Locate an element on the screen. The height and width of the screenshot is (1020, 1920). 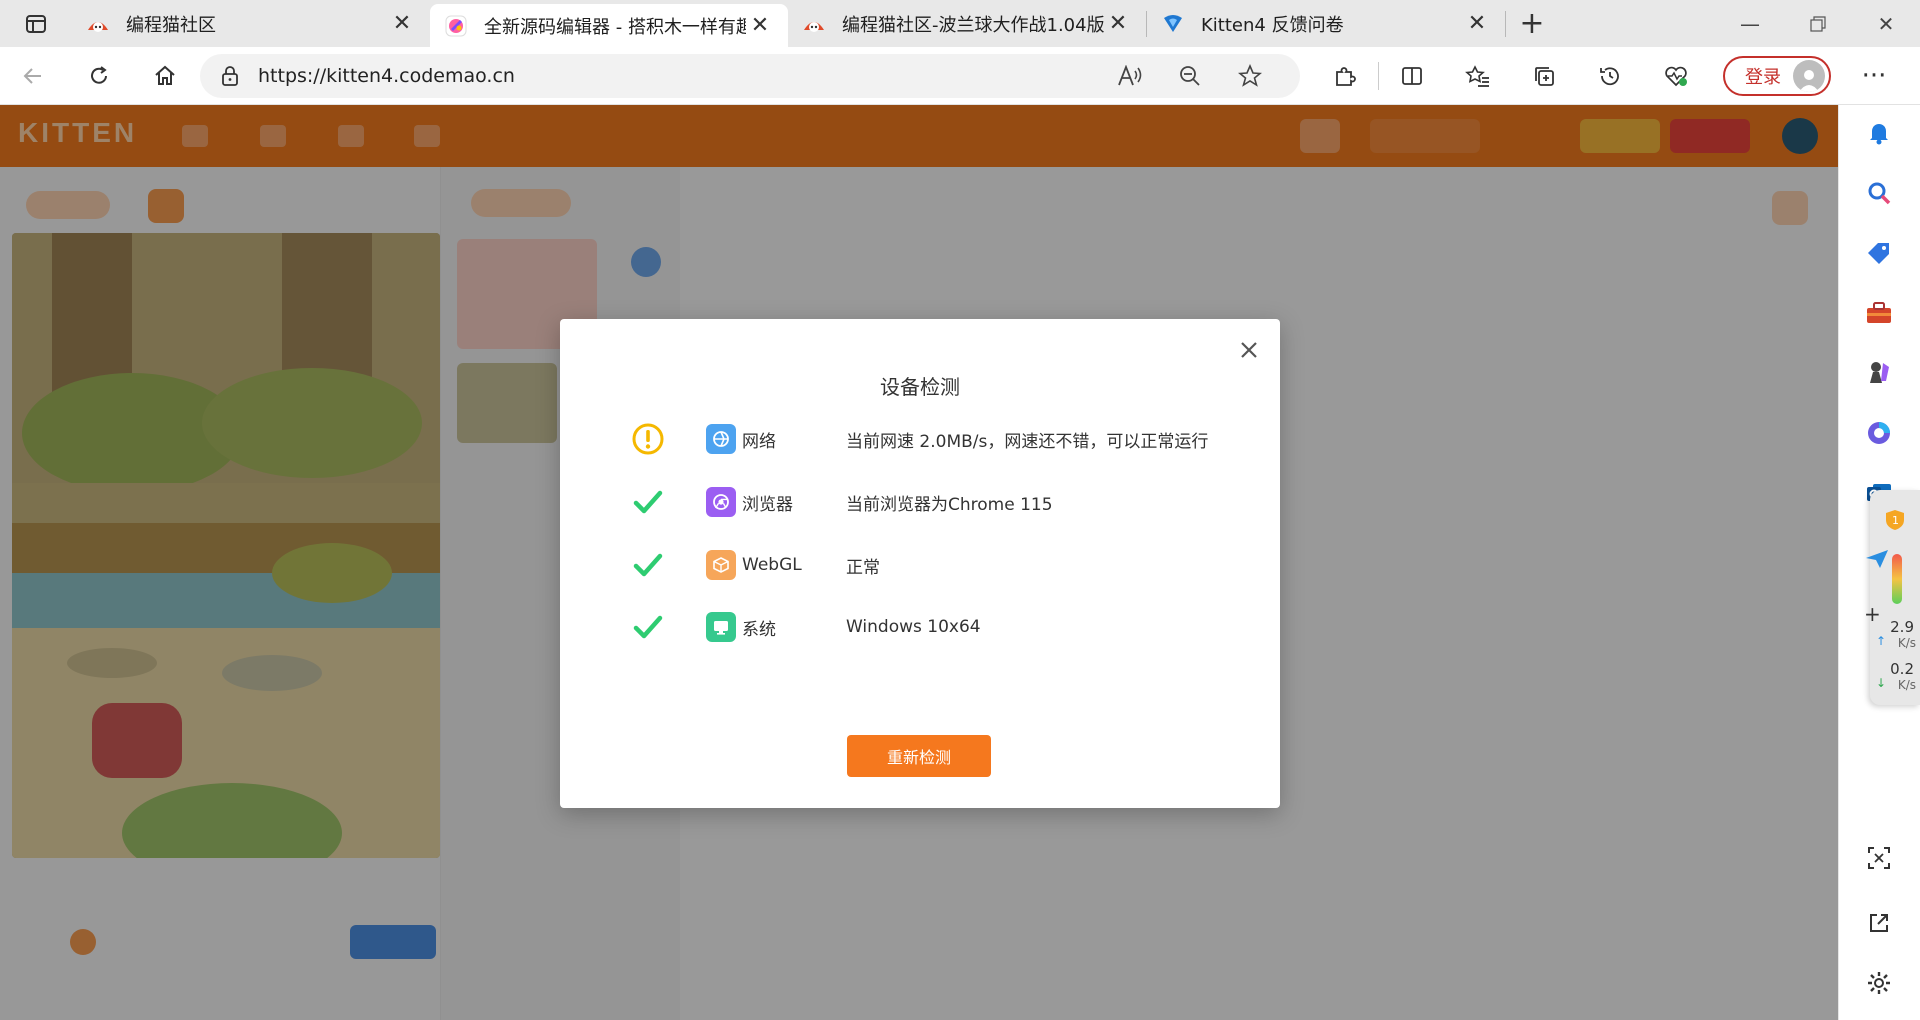
external-link-icon is located at coordinates (1879, 923).